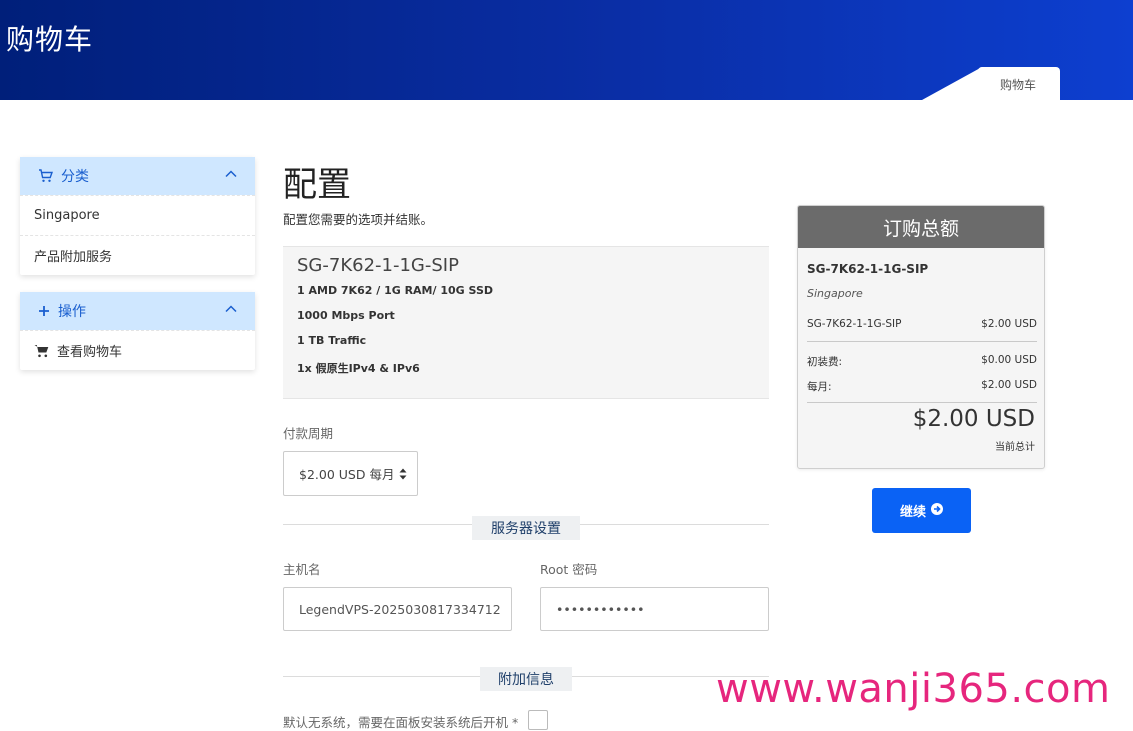  Describe the element at coordinates (332, 340) in the screenshot. I see `product-spec: 1 TB Traffic` at that location.